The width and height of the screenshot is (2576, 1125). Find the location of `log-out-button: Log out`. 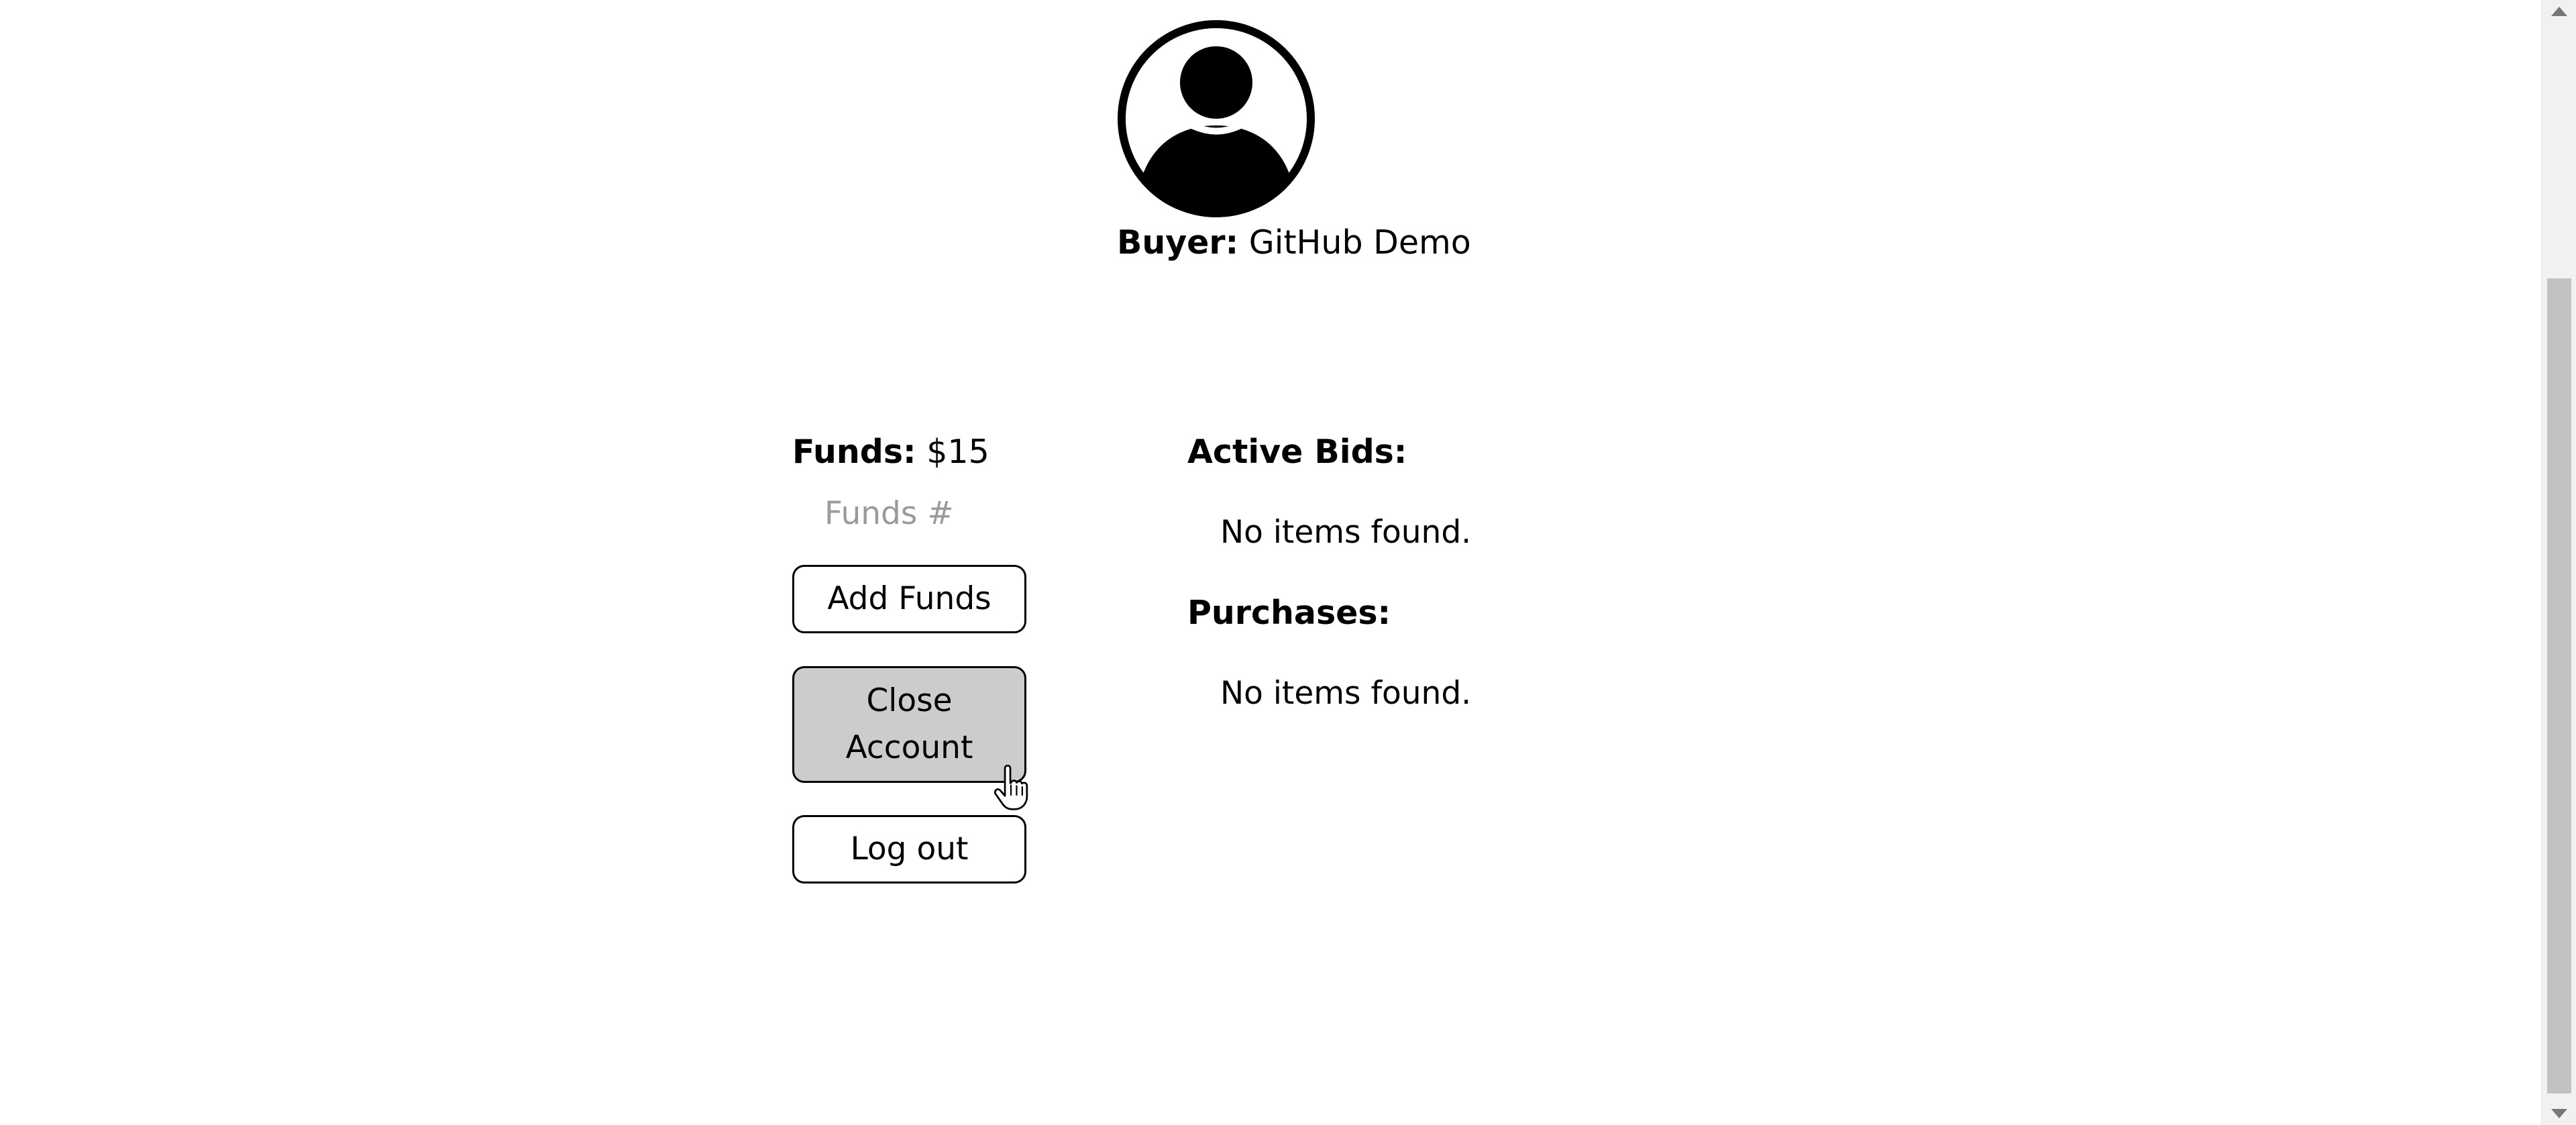

log-out-button: Log out is located at coordinates (909, 849).